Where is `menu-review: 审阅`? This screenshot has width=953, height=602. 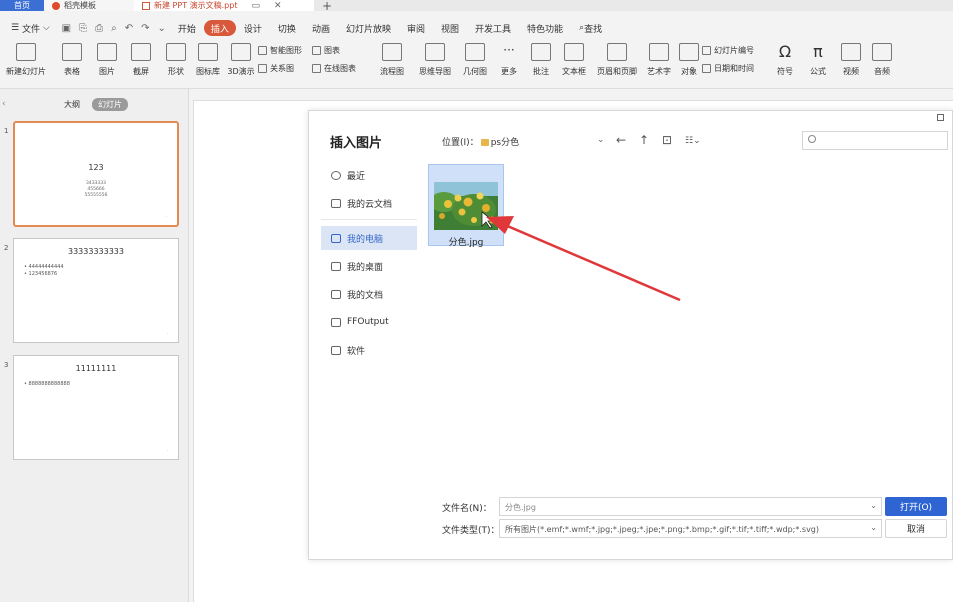 menu-review: 审阅 is located at coordinates (416, 28).